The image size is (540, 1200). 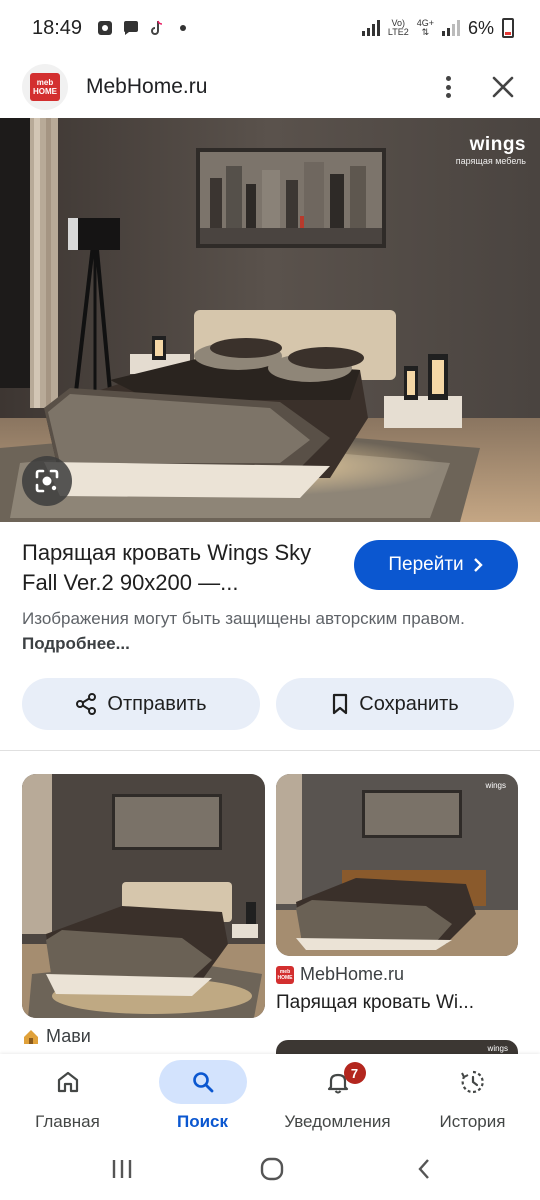 What do you see at coordinates (270, 28) in the screenshot?
I see `status-bar: 18:49 Vo) LTE2 4G+ ⇅ 6%` at bounding box center [270, 28].